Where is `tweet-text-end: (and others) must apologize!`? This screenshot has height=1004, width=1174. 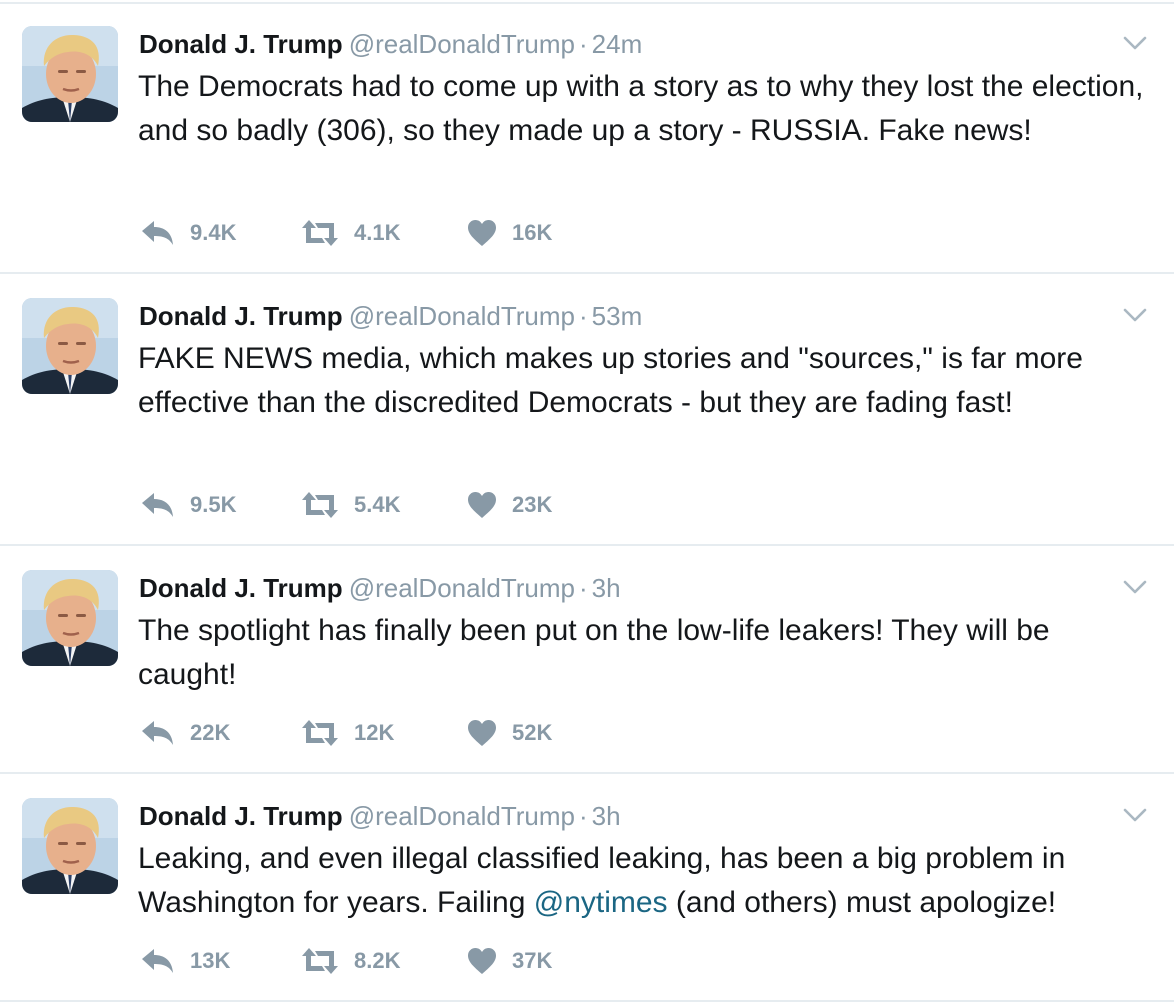 tweet-text-end: (and others) must apologize! is located at coordinates (862, 902).